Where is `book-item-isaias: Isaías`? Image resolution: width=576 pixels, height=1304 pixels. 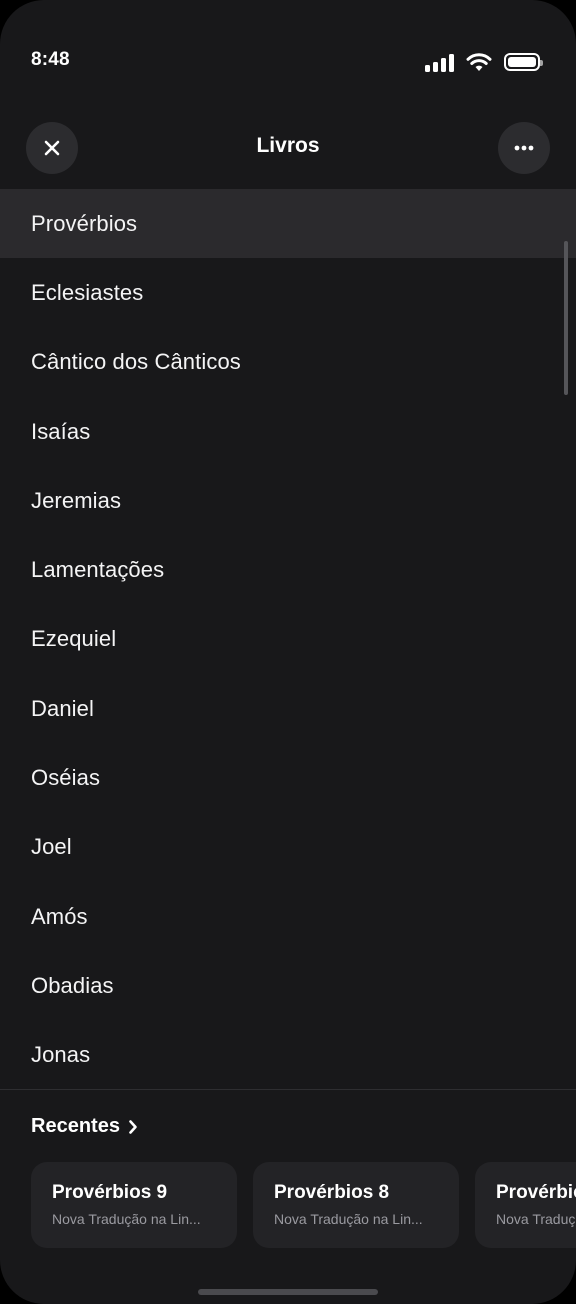
book-item-isaias: Isaías is located at coordinates (288, 431).